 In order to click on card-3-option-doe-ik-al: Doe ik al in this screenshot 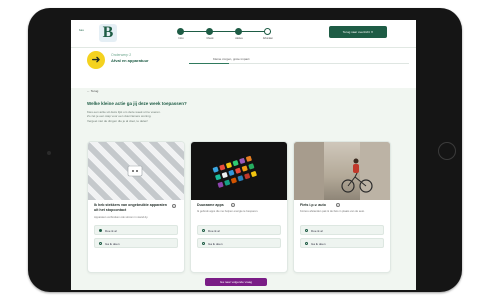, I will do `click(342, 230)`.